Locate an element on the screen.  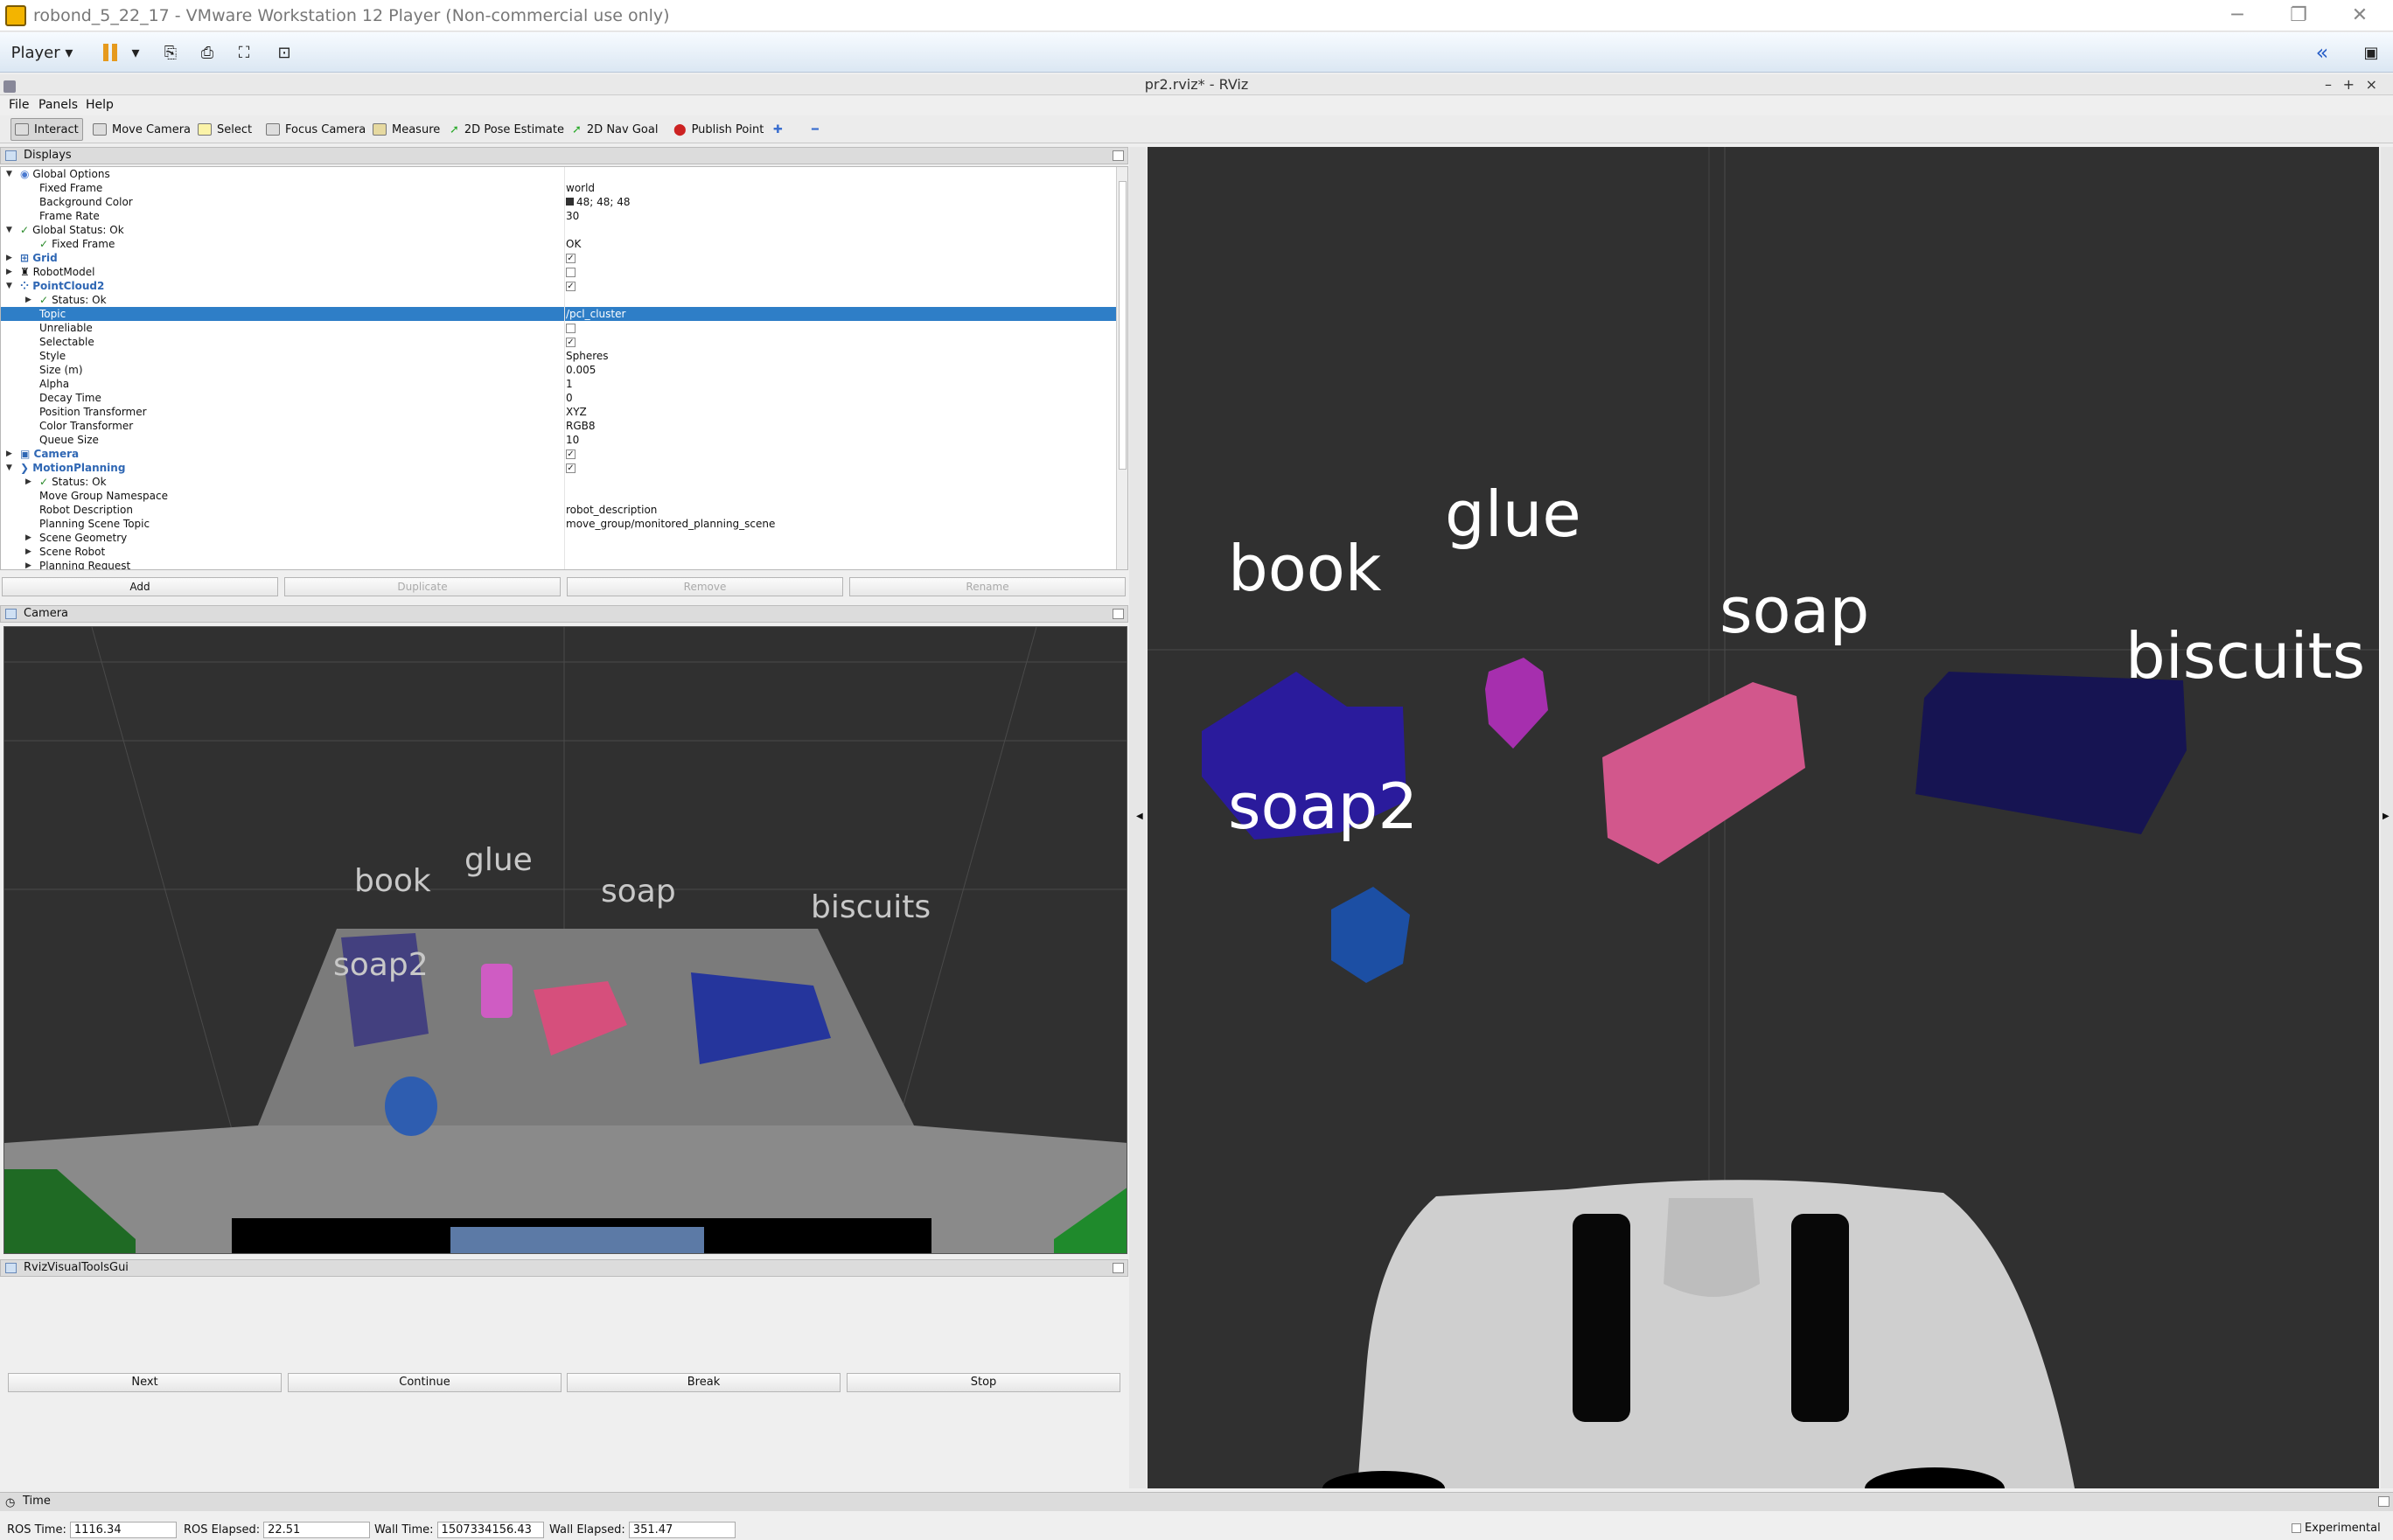
tree-row-pointcloud2: ▼ ⁘ PointCloud2 ✓ is located at coordinates (559, 286).